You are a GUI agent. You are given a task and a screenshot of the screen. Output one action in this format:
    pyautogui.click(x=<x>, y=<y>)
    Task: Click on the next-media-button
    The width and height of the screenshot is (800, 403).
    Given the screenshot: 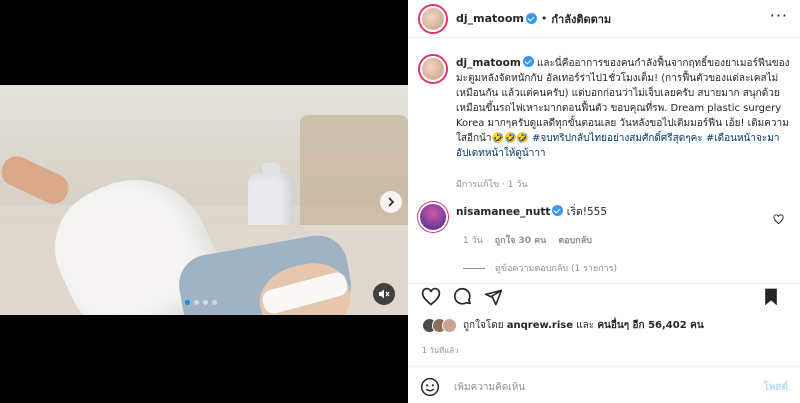 What is the action you would take?
    pyautogui.click(x=391, y=202)
    